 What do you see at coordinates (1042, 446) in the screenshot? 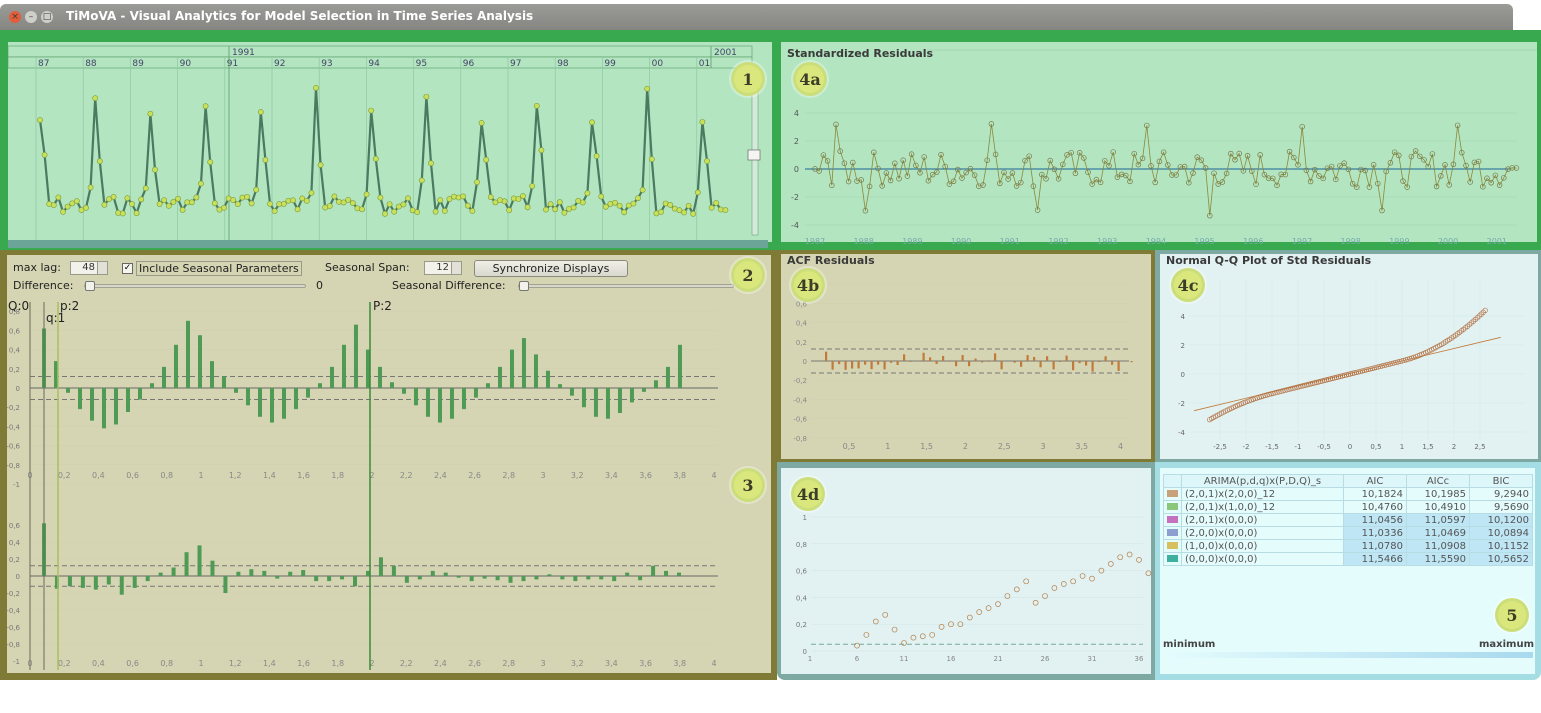
I see `x-tick-label: 3` at bounding box center [1042, 446].